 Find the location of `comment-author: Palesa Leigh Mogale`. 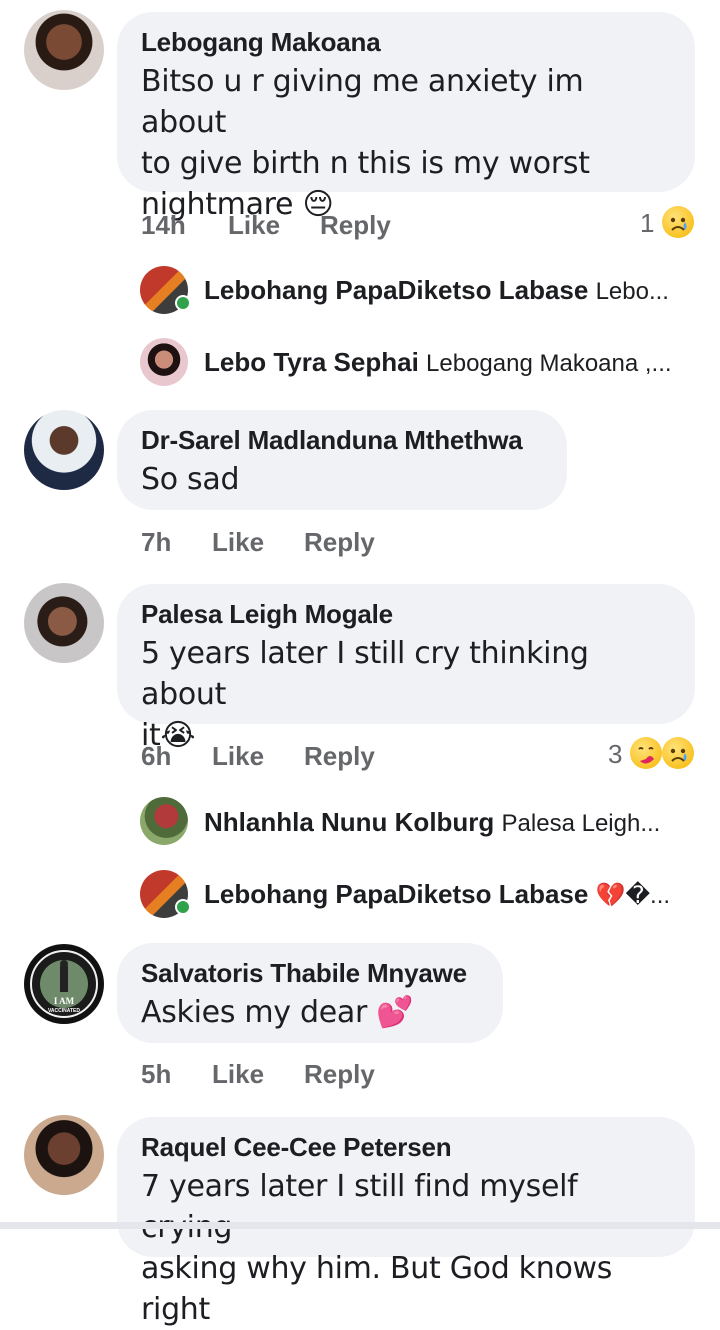

comment-author: Palesa Leigh Mogale is located at coordinates (406, 614).